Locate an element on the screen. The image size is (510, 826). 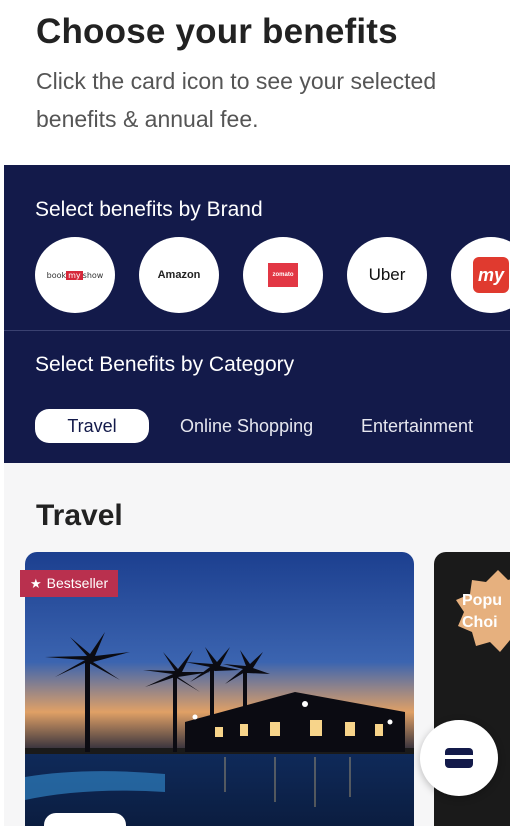
card-action-pill is located at coordinates (85, 819).